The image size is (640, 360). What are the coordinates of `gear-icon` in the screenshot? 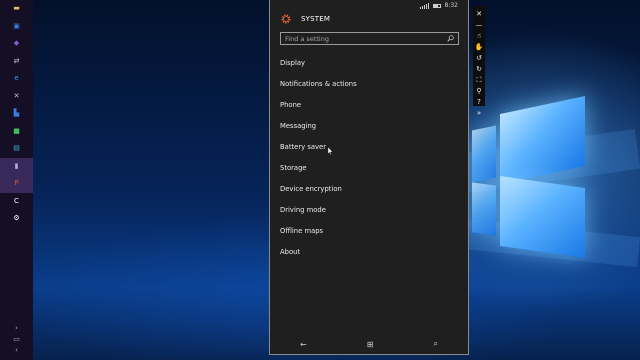 It's located at (286, 19).